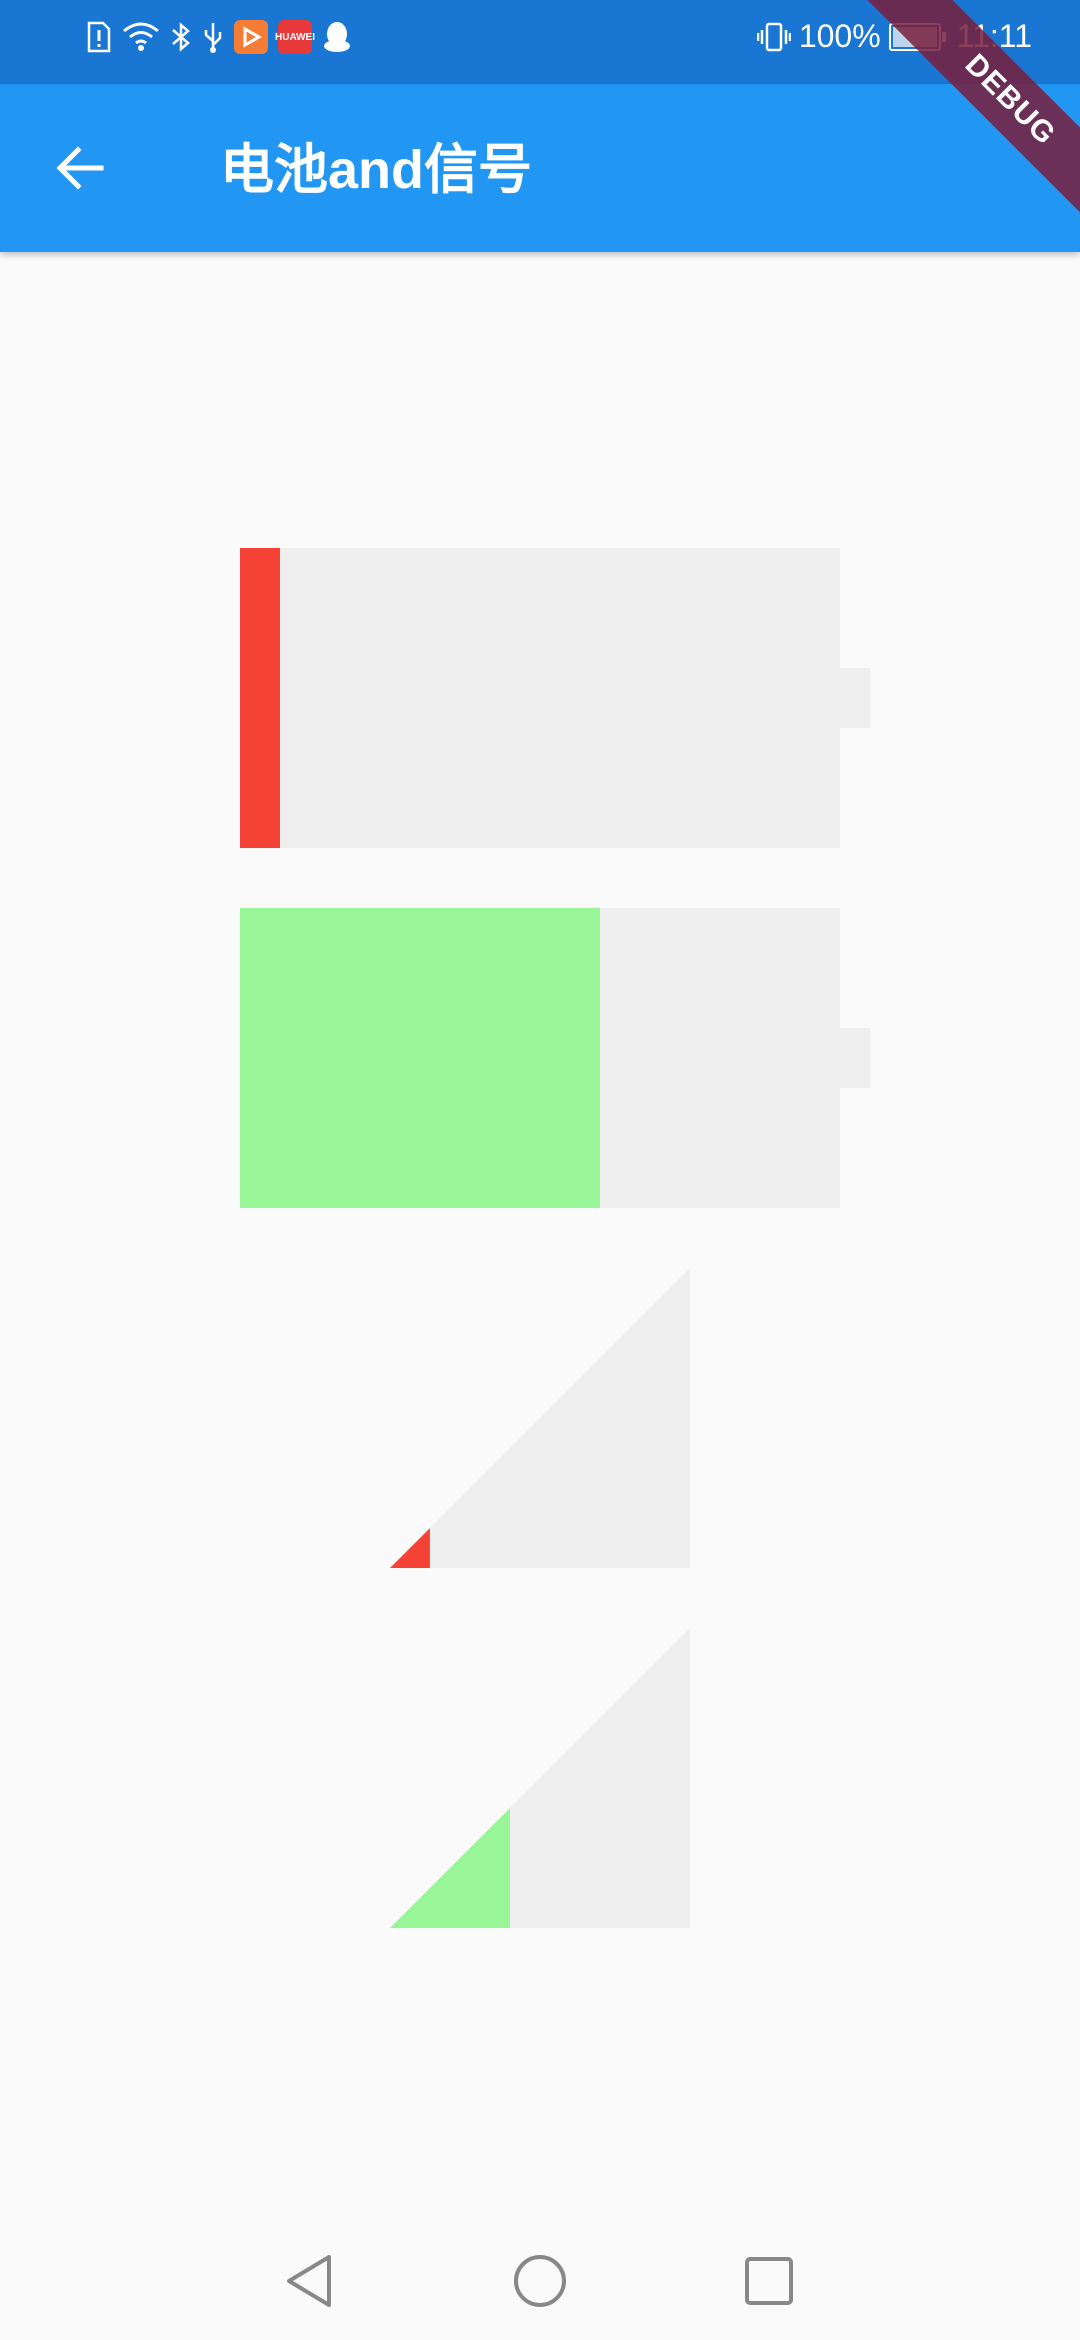 This screenshot has width=1080, height=2340. Describe the element at coordinates (337, 37) in the screenshot. I see `qq-icon` at that location.